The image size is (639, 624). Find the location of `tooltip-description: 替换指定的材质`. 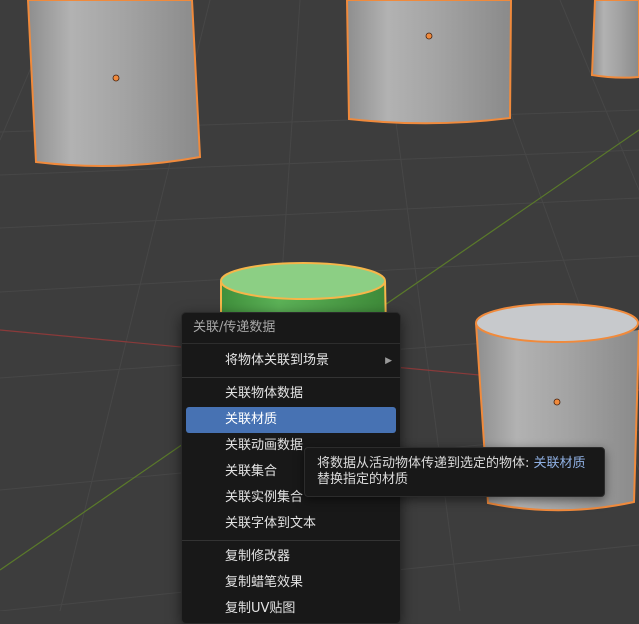

tooltip-description: 替换指定的材质 is located at coordinates (363, 479).